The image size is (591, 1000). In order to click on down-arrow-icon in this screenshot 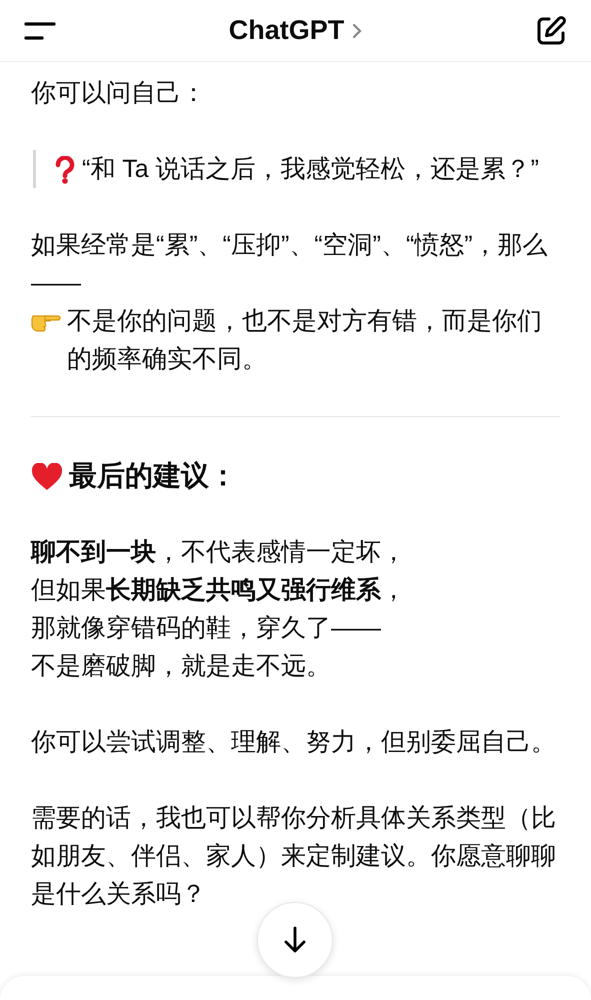, I will do `click(295, 940)`.